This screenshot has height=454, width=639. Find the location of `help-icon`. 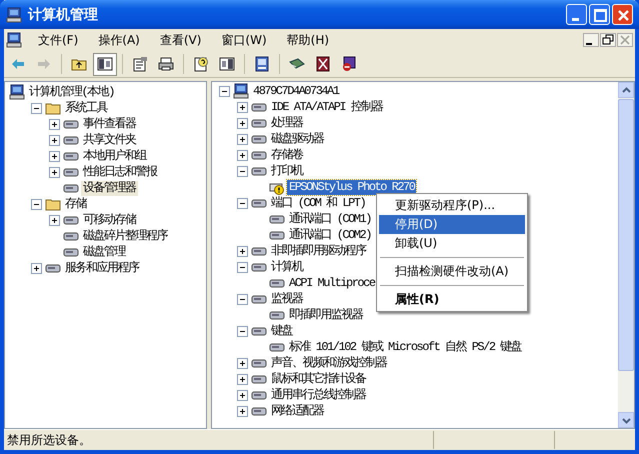

help-icon is located at coordinates (201, 64).